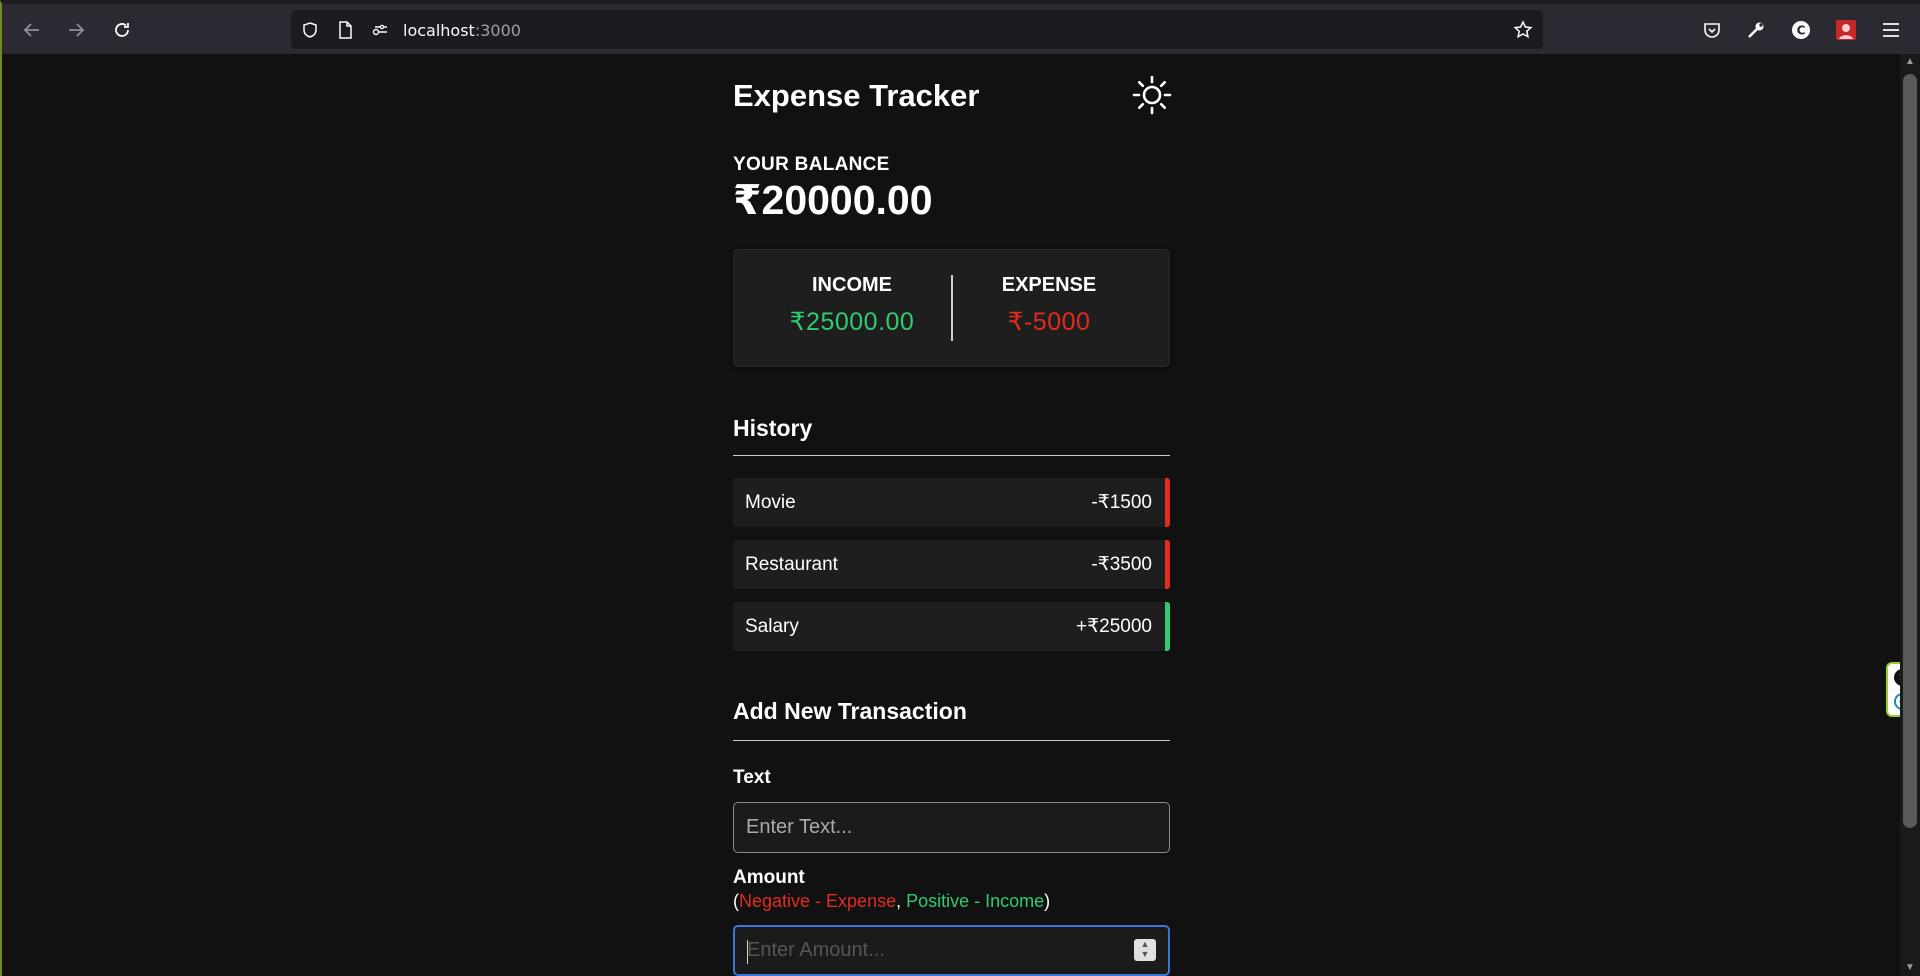 This screenshot has width=1920, height=976. I want to click on income-column: INCOME ₹25000.00, so click(852, 305).